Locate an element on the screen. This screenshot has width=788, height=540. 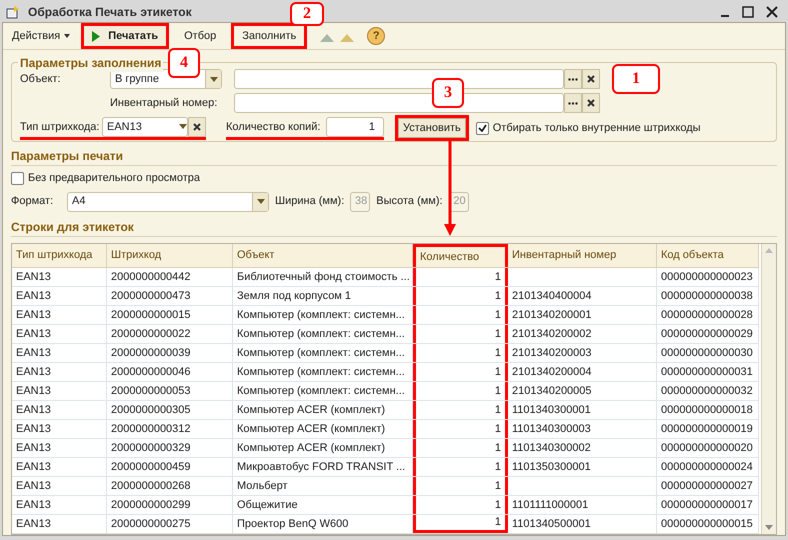
table-cell: 2000000000053 is located at coordinates (170, 391).